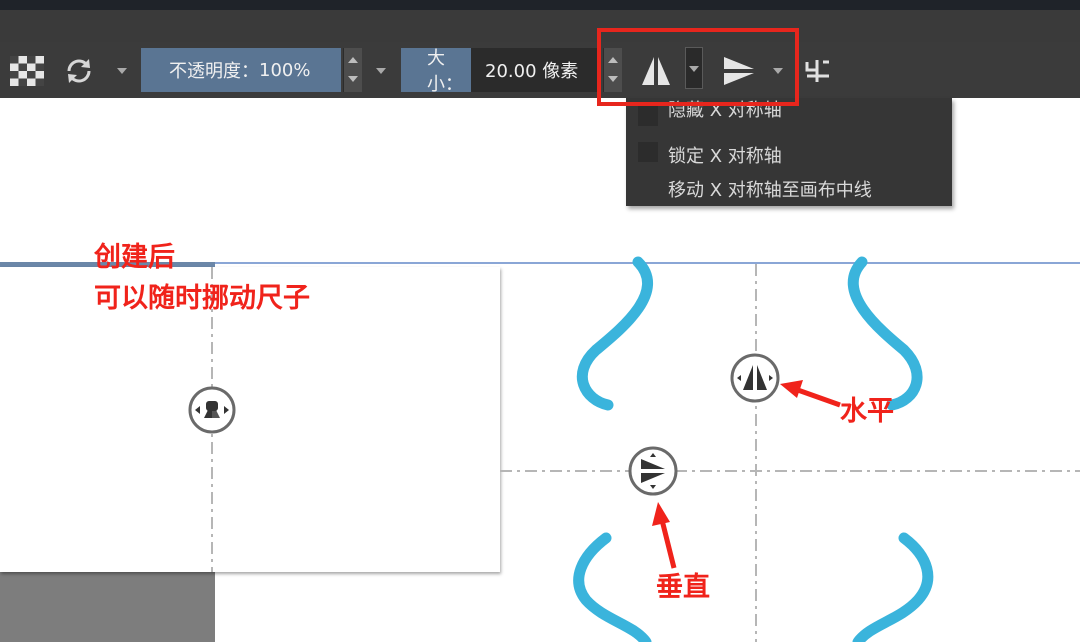 This screenshot has height=642, width=1080. Describe the element at coordinates (202, 298) in the screenshot. I see `annotation-ruler-note-line2: 可以随时挪动尺子` at that location.